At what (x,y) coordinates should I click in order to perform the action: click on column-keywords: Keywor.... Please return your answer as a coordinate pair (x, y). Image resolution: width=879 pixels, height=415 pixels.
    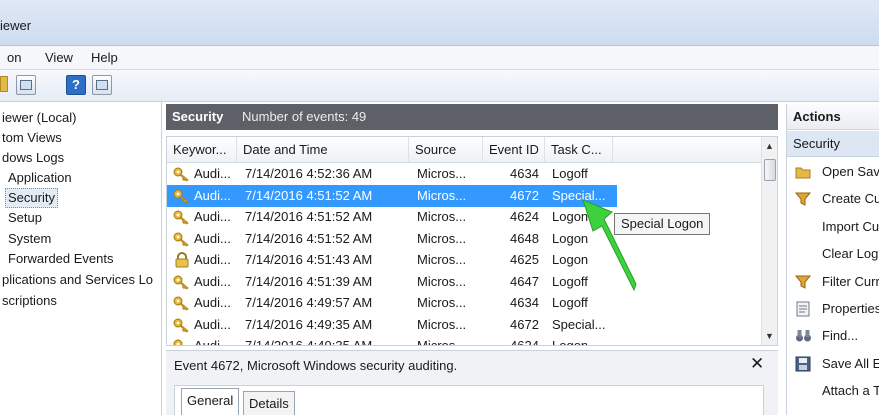
    Looking at the image, I should click on (202, 150).